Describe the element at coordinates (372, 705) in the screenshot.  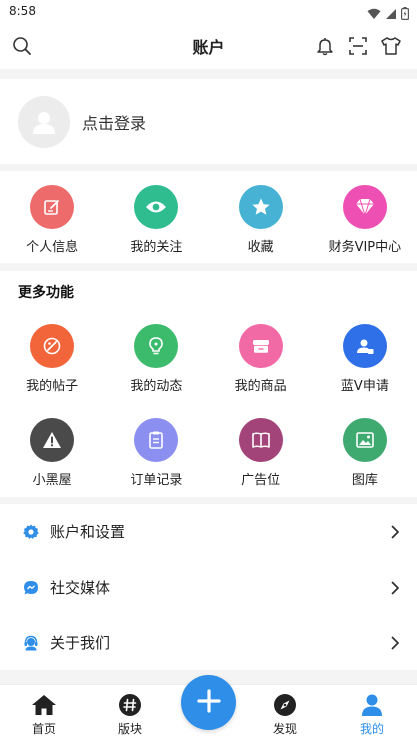
I see `person-icon` at that location.